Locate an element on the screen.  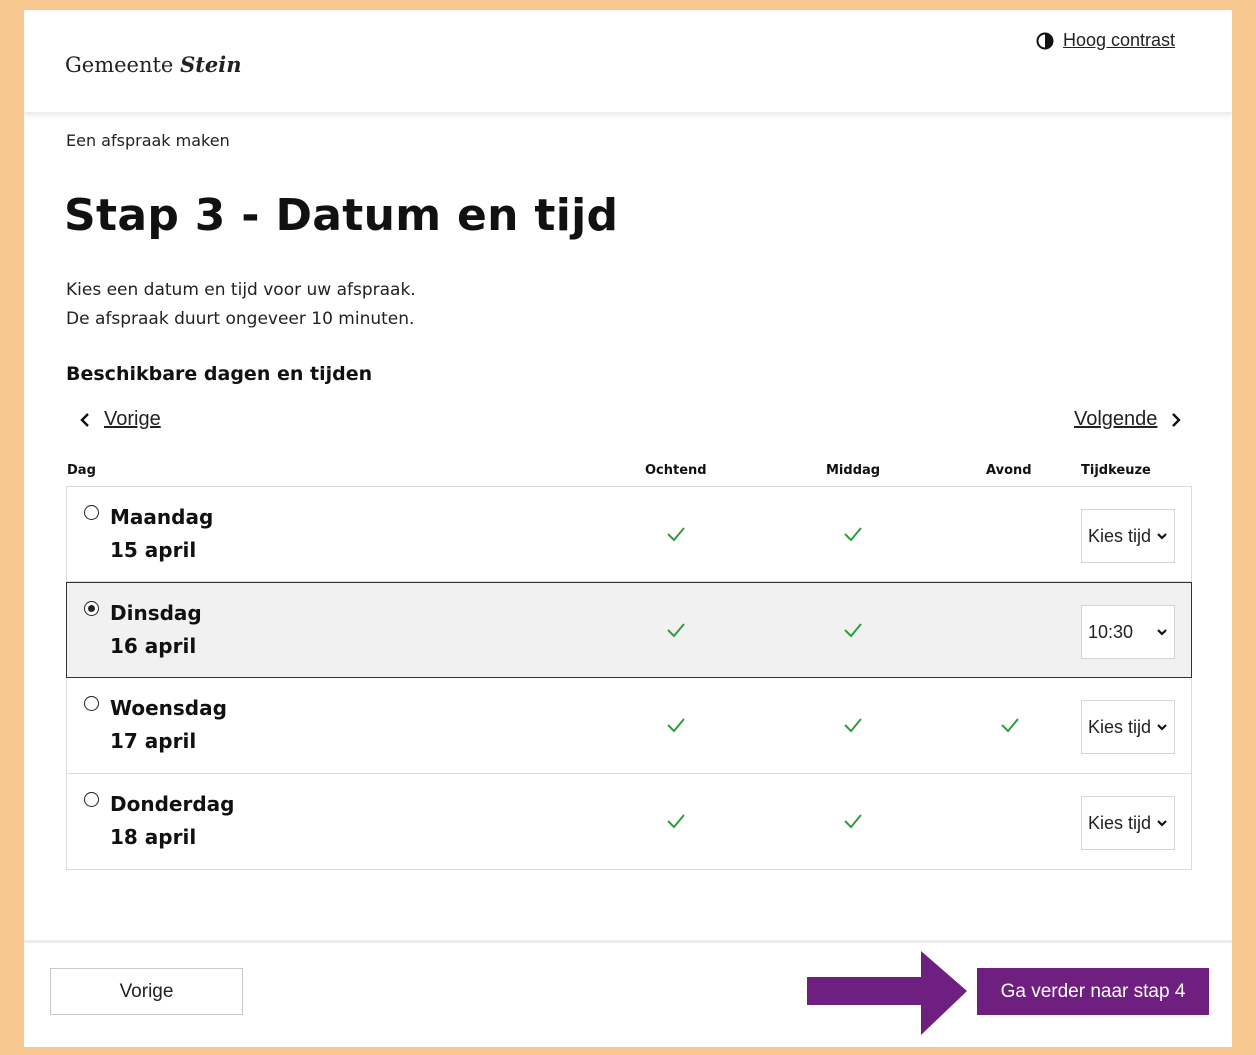
high-contrast-toggle: Hoog contrast is located at coordinates (1105, 40).